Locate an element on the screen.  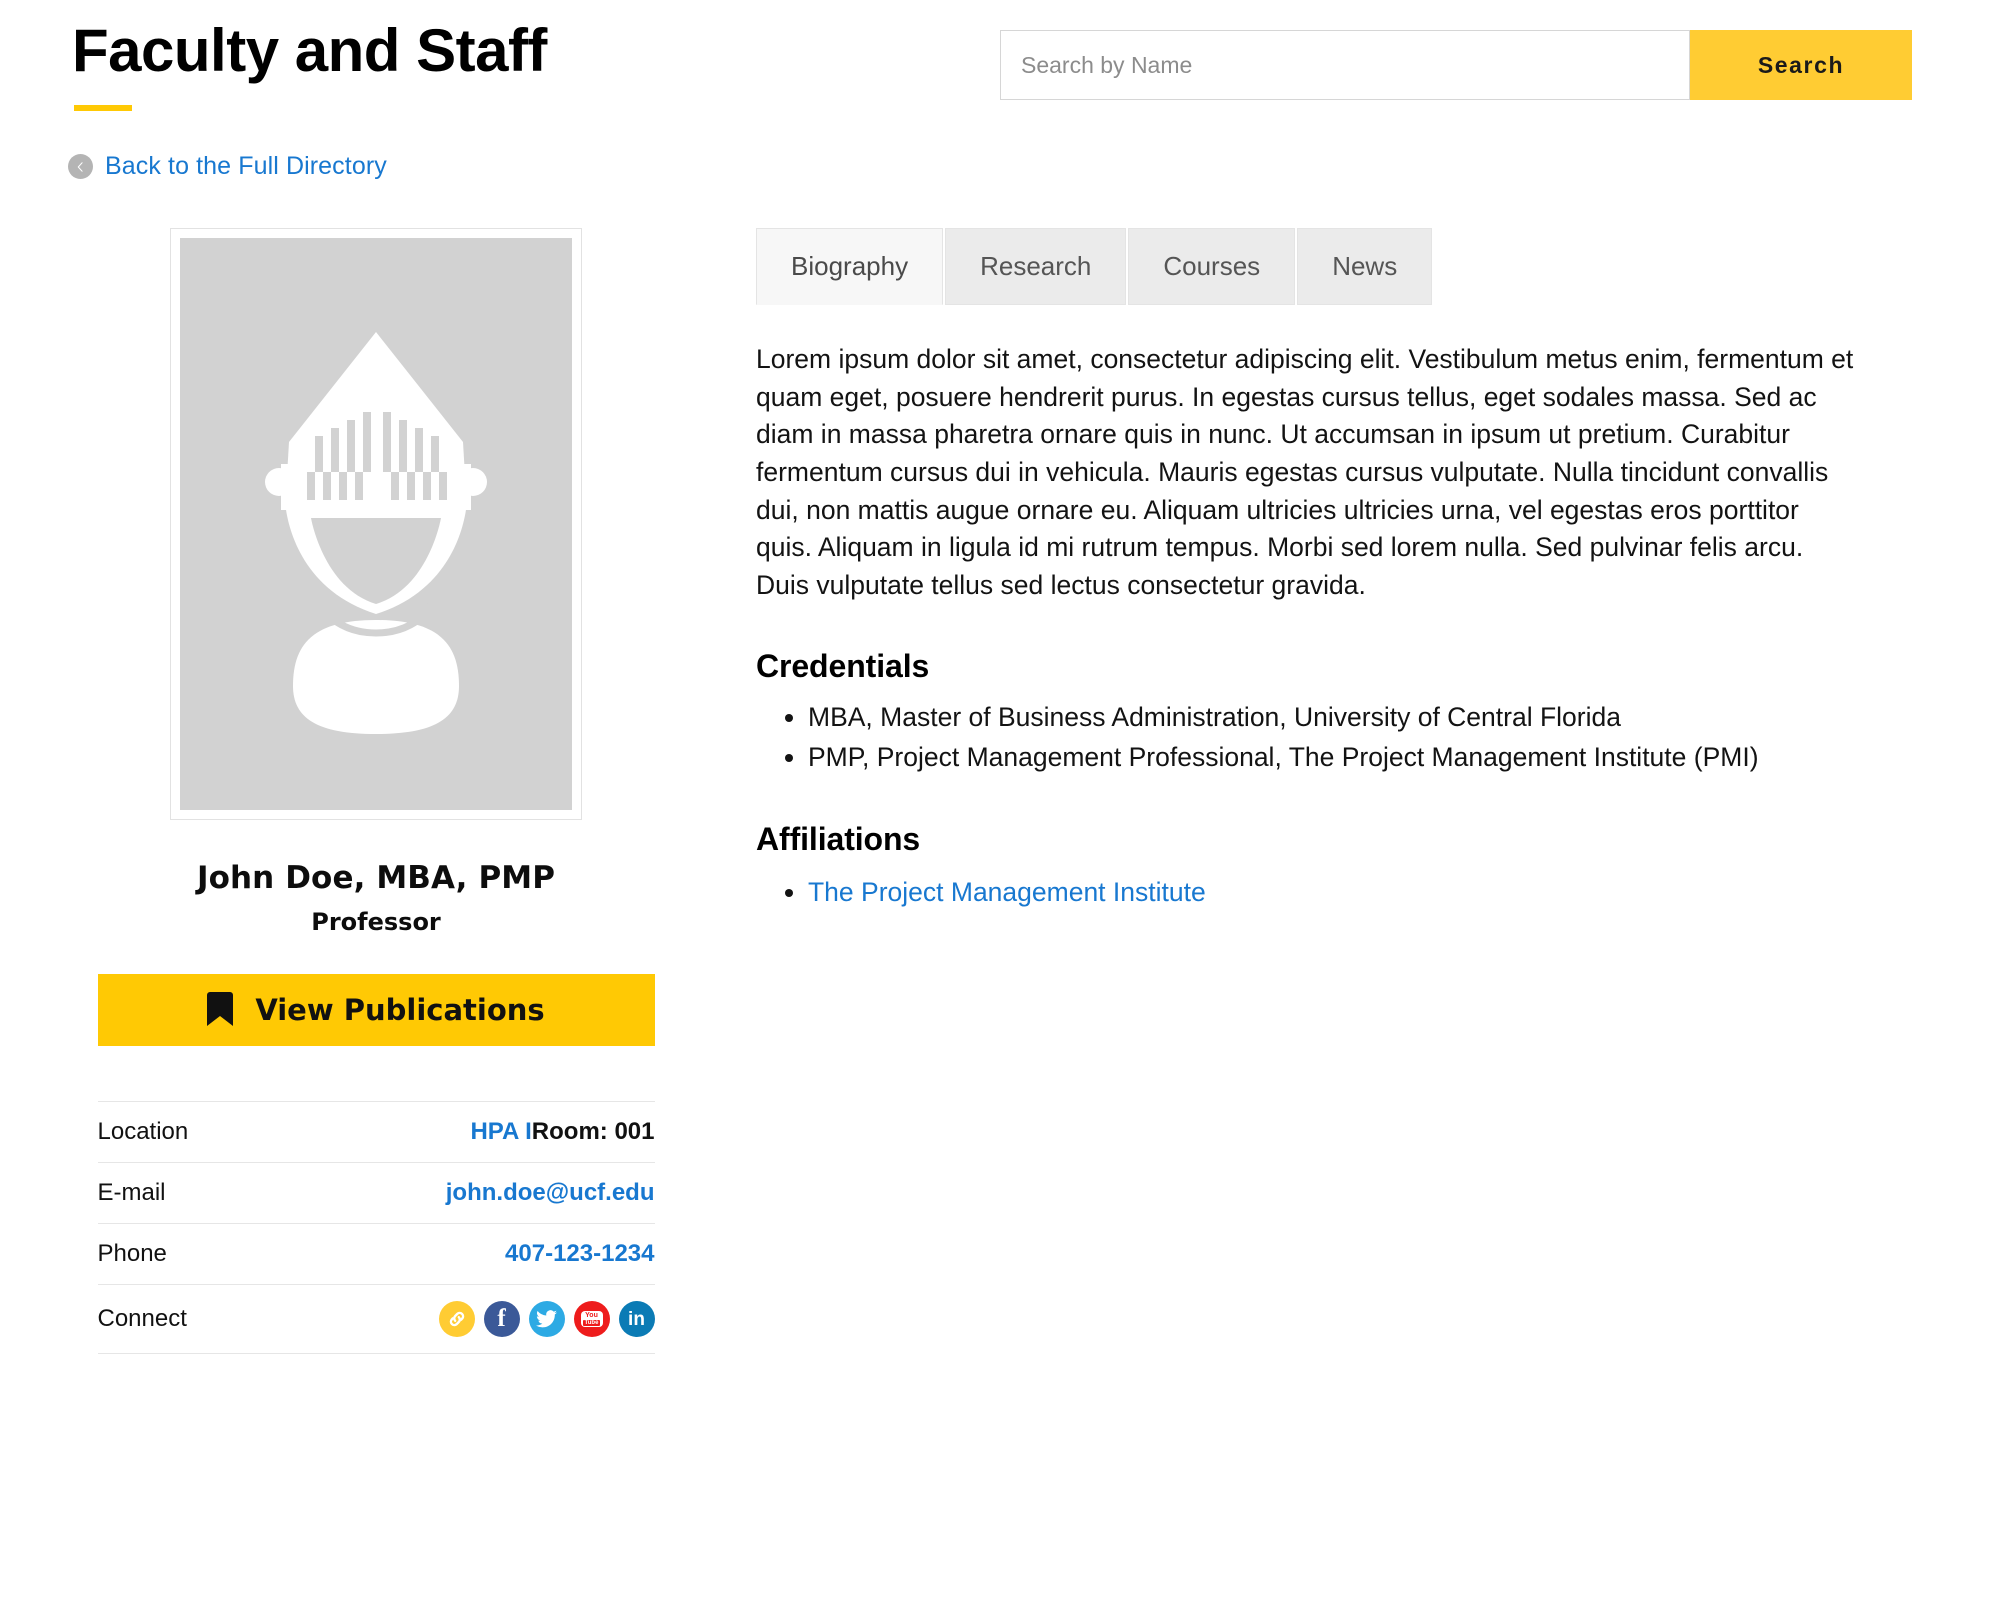
back-to-directory-label: Back to the Full Directory is located at coordinates (246, 166).